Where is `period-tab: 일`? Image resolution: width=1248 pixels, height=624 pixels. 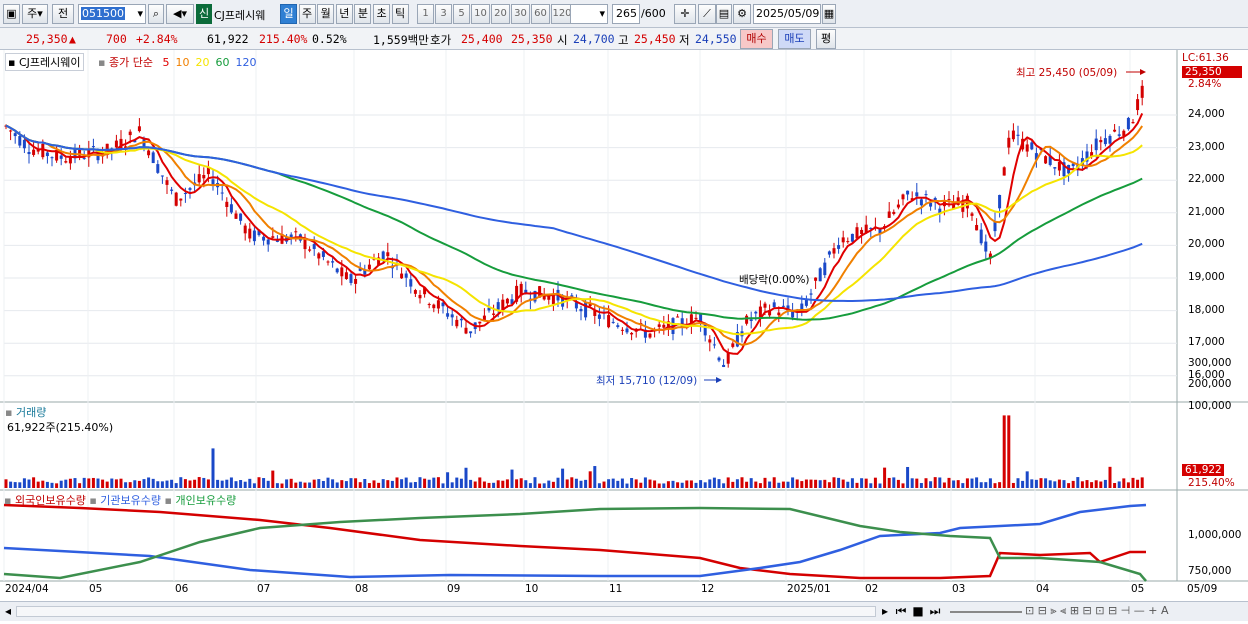 period-tab: 일 is located at coordinates (288, 14).